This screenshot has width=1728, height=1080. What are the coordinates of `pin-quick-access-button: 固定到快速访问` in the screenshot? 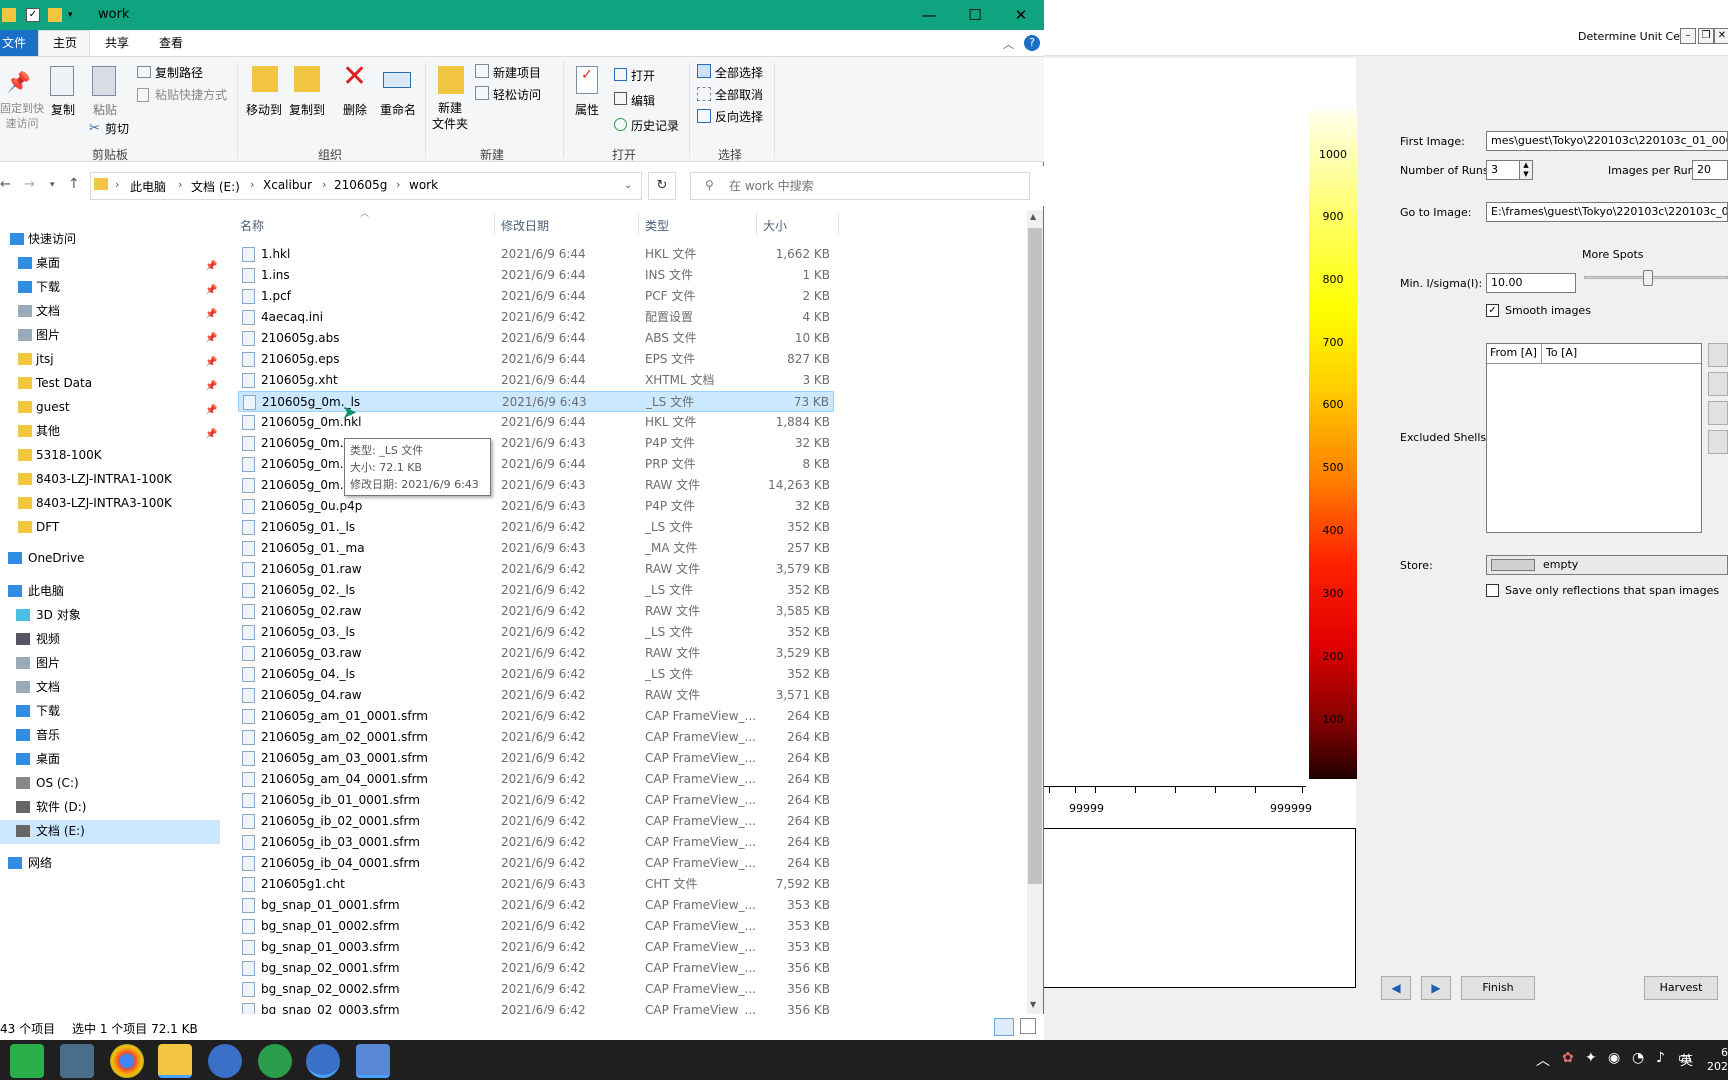 It's located at (22, 116).